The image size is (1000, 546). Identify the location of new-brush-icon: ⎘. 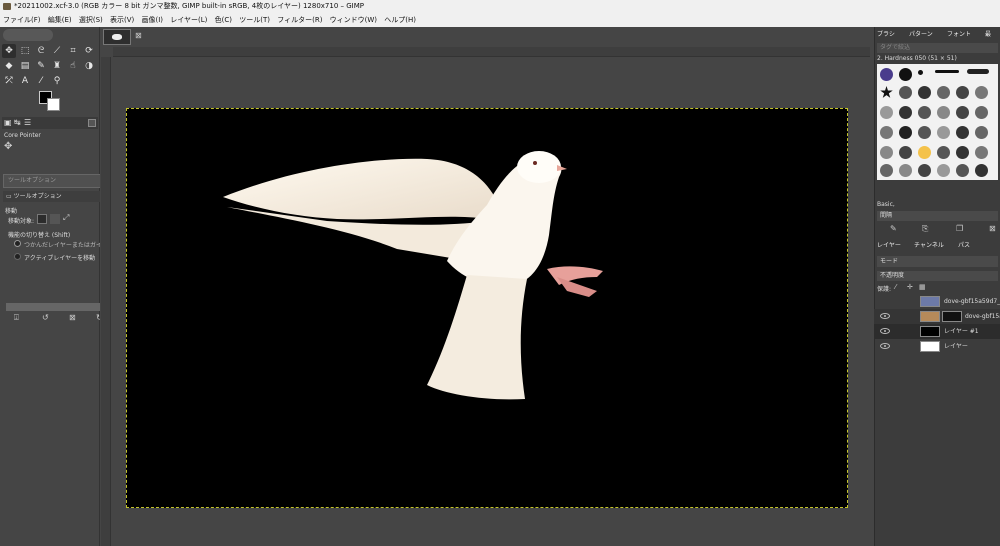
(925, 229).